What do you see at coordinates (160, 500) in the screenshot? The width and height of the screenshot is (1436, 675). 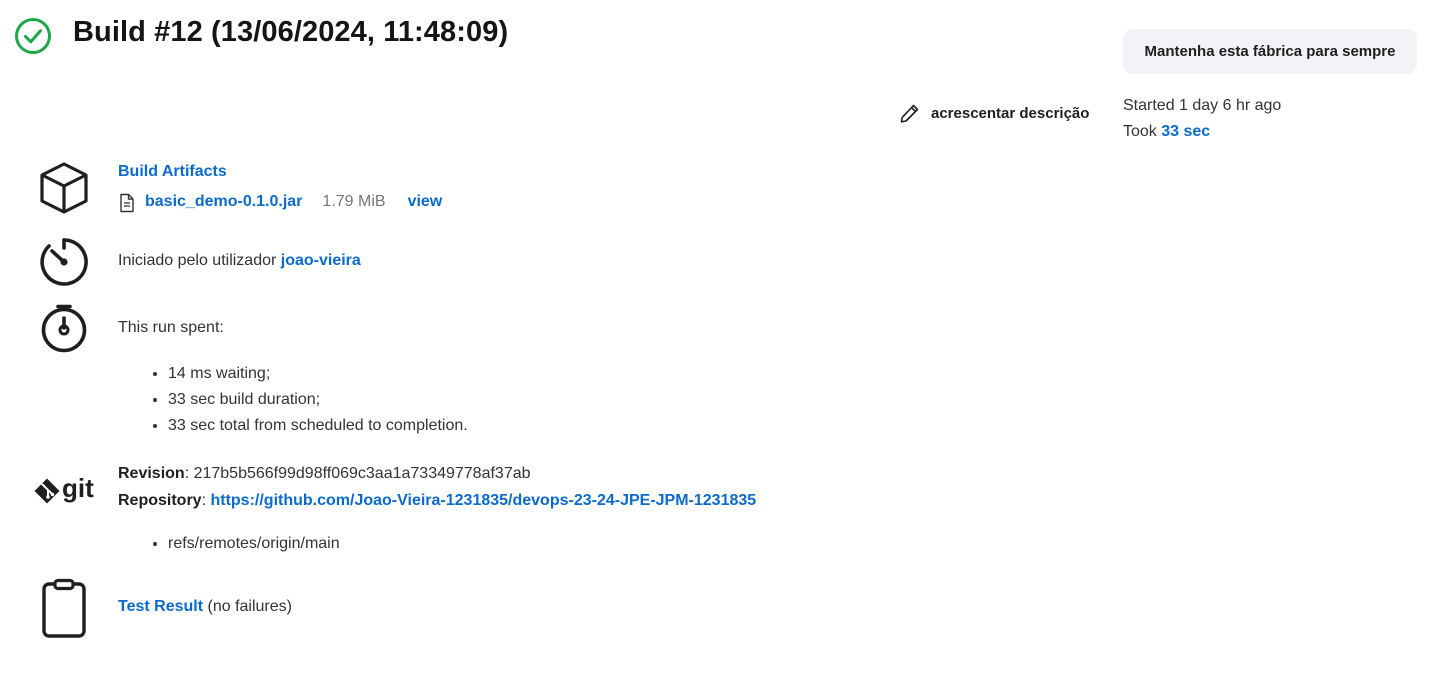 I see `repository-label: Repository` at bounding box center [160, 500].